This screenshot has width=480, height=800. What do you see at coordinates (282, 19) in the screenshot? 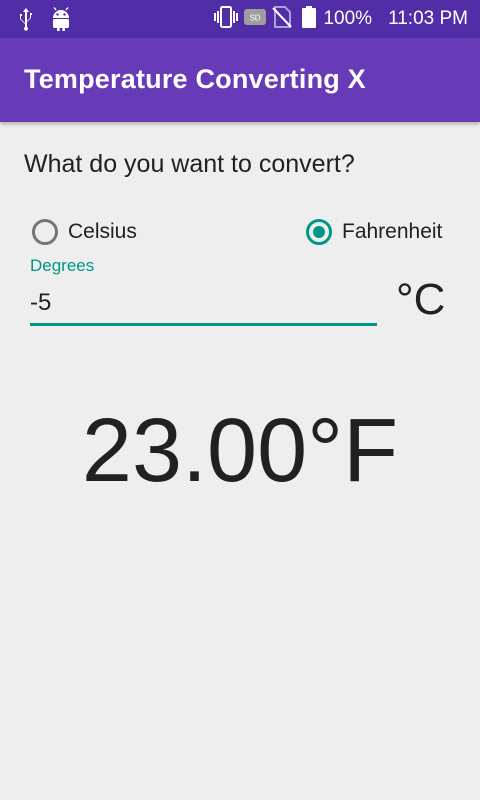
I see `no-sim-icon` at bounding box center [282, 19].